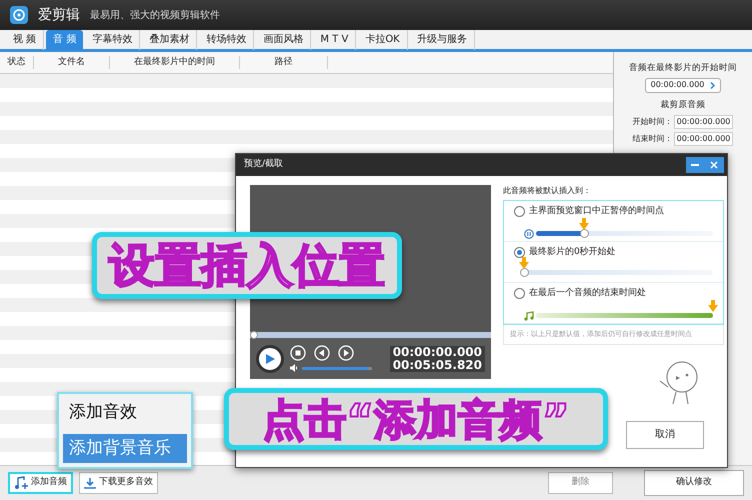 The image size is (752, 500). Describe the element at coordinates (254, 335) in the screenshot. I see `progress-thumb` at that location.